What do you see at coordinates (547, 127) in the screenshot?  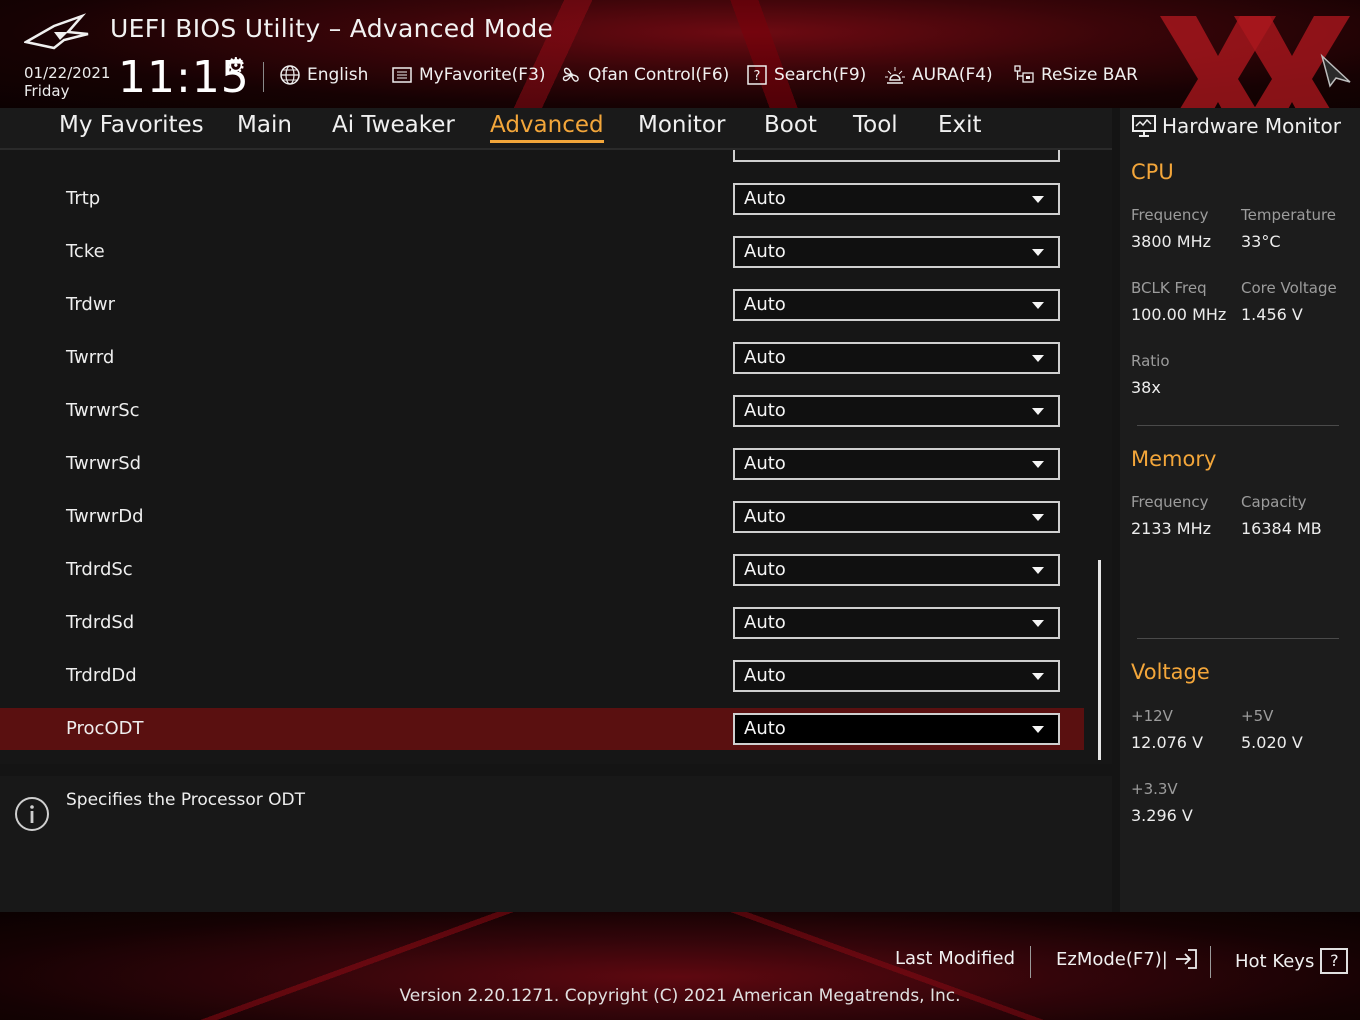 I see `tab-advanced: Advanced` at bounding box center [547, 127].